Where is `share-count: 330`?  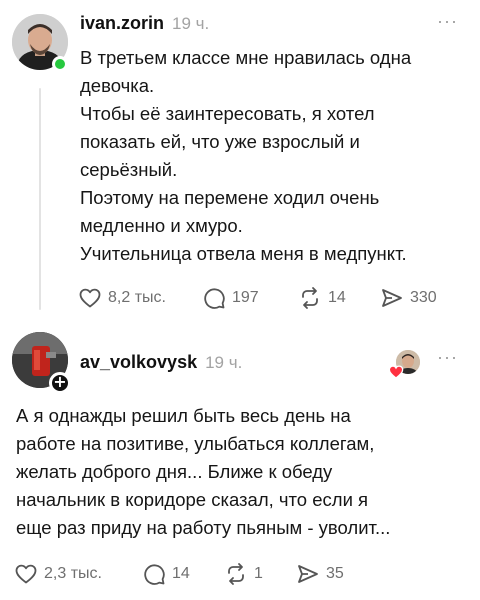
share-count: 330 is located at coordinates (423, 297).